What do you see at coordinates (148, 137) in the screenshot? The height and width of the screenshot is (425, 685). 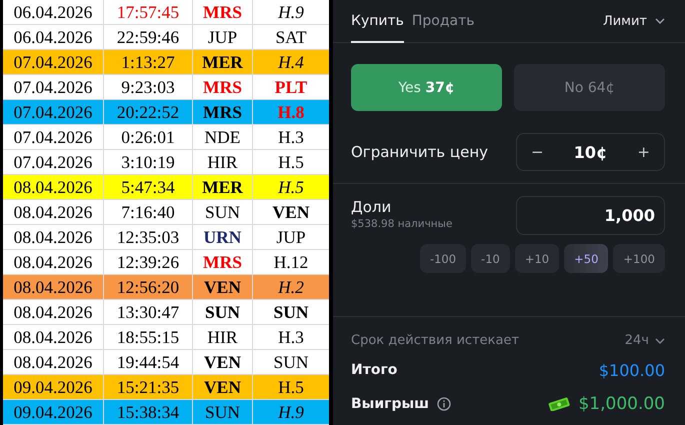 I see `table-cell: 0:26:01` at bounding box center [148, 137].